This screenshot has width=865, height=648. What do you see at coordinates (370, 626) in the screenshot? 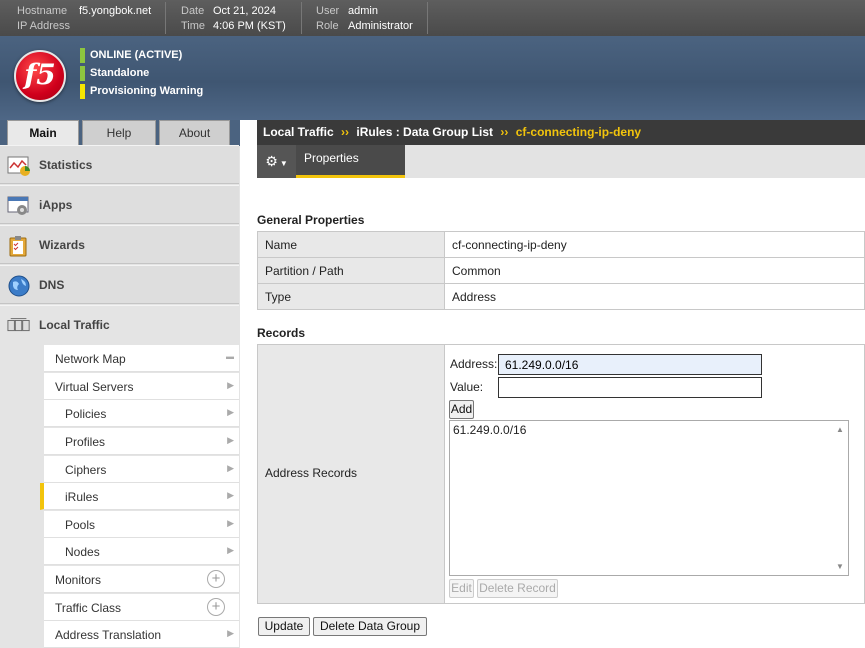
I see `delete-data-group-button: Delete Data Group` at bounding box center [370, 626].